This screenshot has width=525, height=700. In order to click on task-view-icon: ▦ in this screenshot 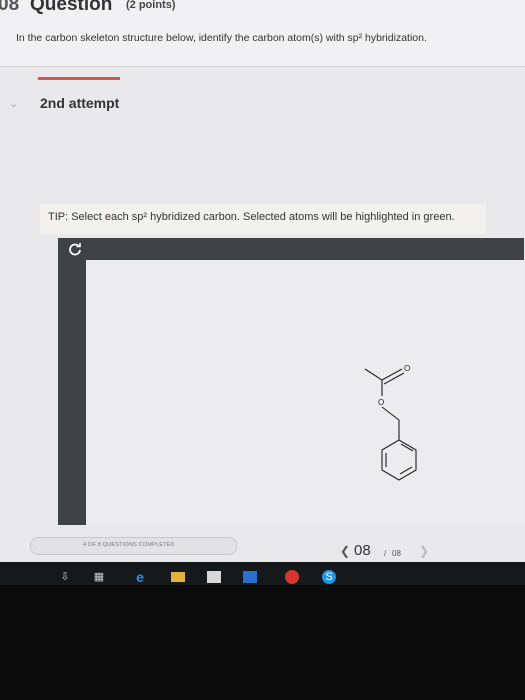, I will do `click(99, 577)`.